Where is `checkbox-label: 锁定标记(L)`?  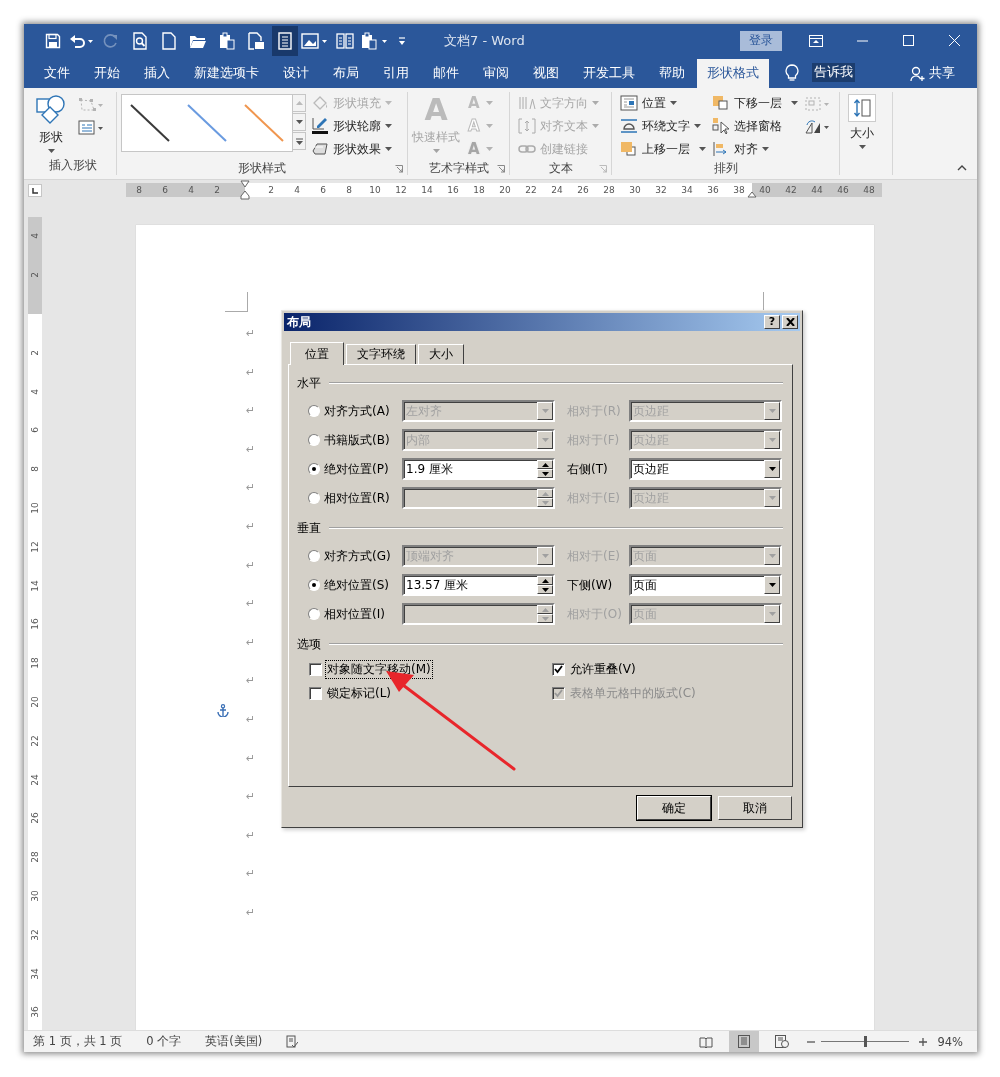 checkbox-label: 锁定标记(L) is located at coordinates (359, 693).